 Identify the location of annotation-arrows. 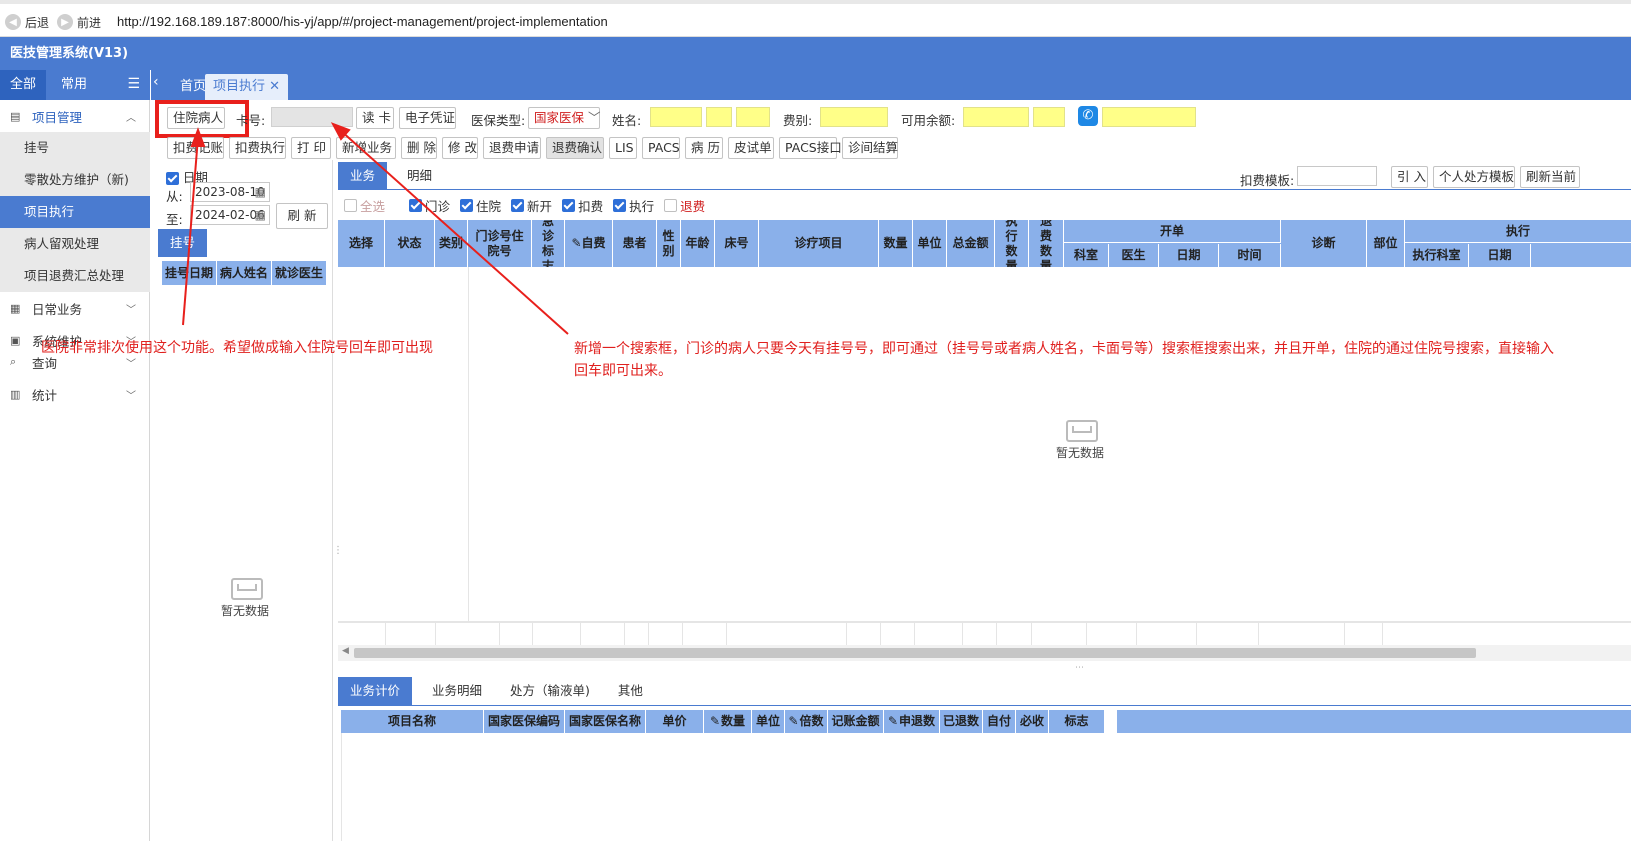
(375, 228).